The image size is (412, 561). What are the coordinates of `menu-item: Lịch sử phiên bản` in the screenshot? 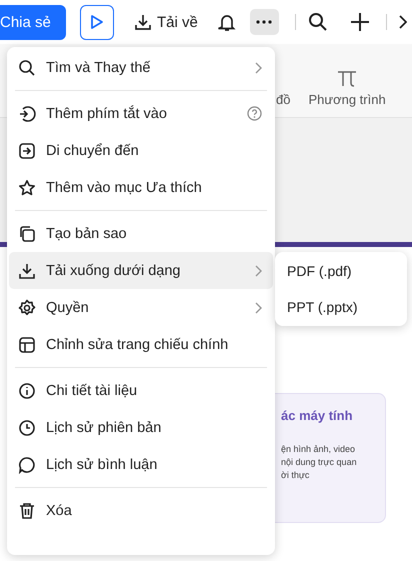 It's located at (141, 427).